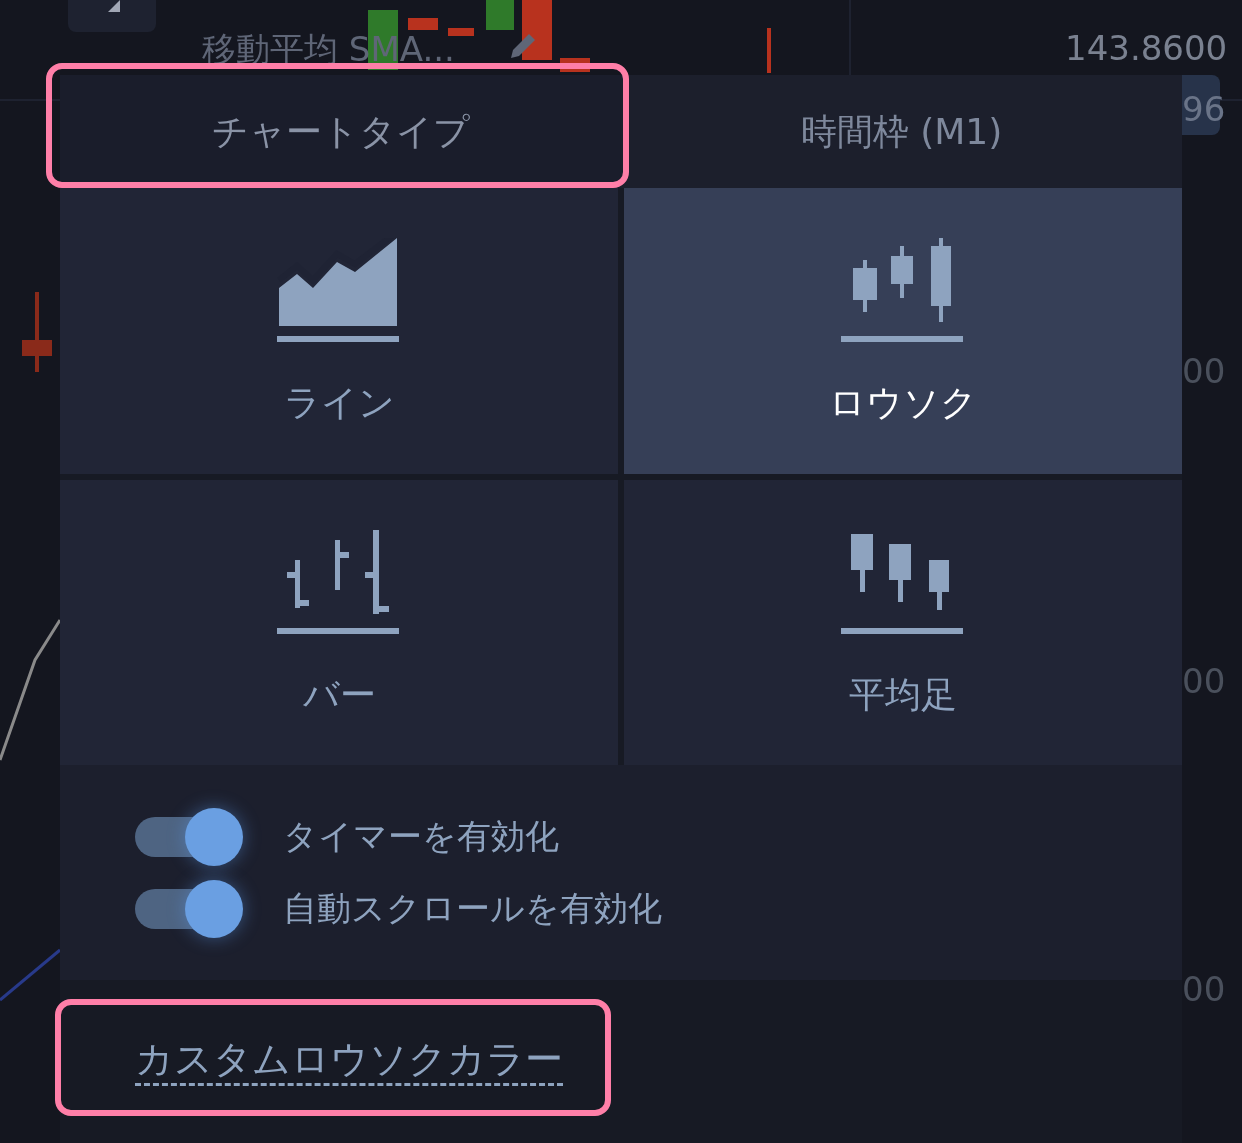 Image resolution: width=1242 pixels, height=1143 pixels. I want to click on chart-type-option: 平均足, so click(903, 622).